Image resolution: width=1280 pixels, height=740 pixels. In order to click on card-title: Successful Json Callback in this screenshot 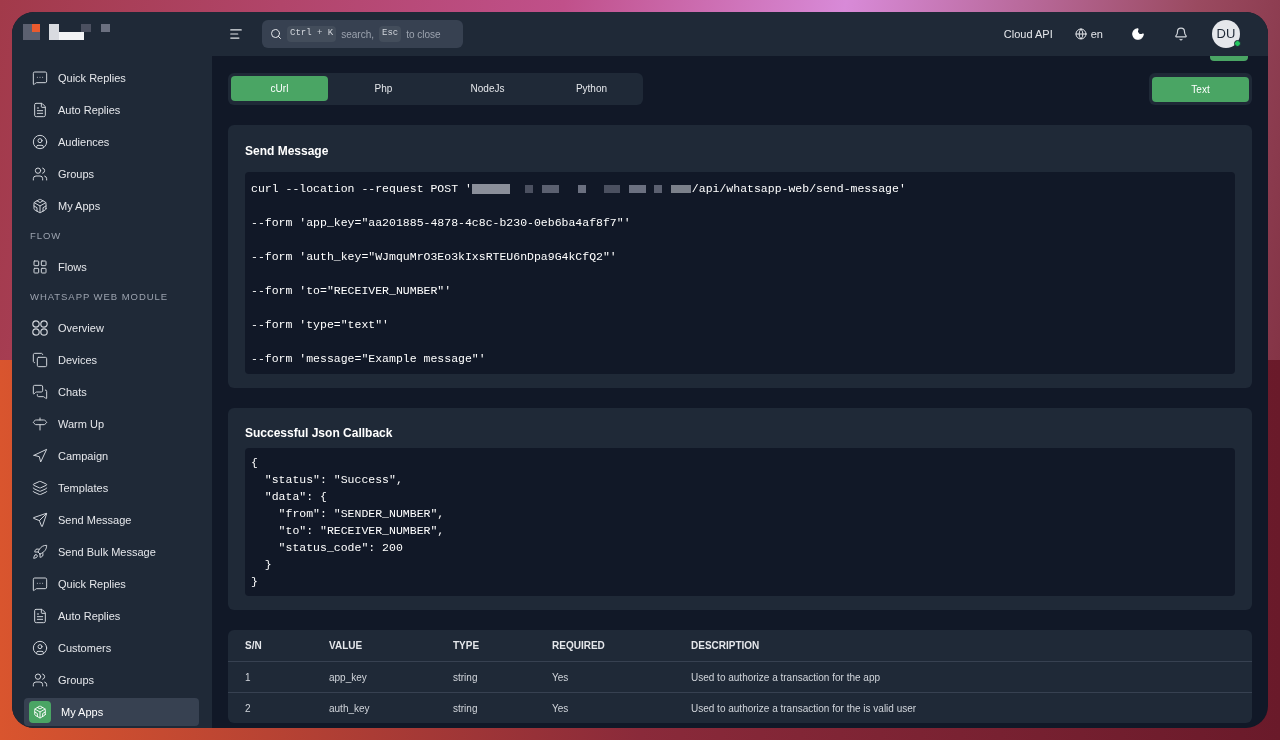, I will do `click(319, 433)`.